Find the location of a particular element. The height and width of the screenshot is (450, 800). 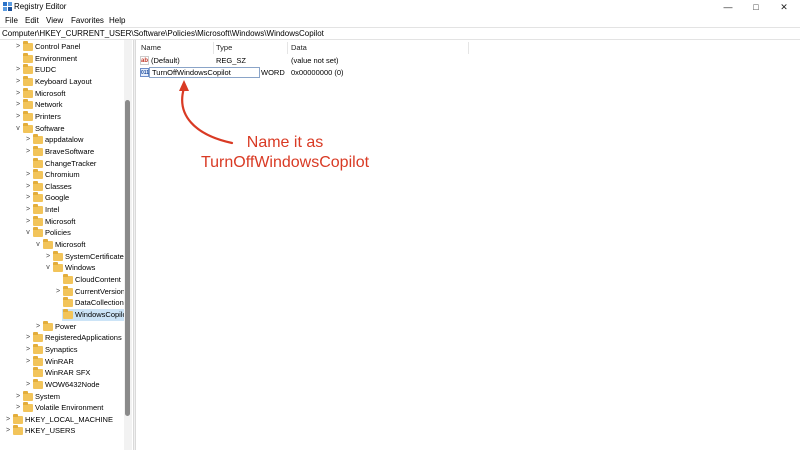

column-header-type: Type is located at coordinates (224, 48).